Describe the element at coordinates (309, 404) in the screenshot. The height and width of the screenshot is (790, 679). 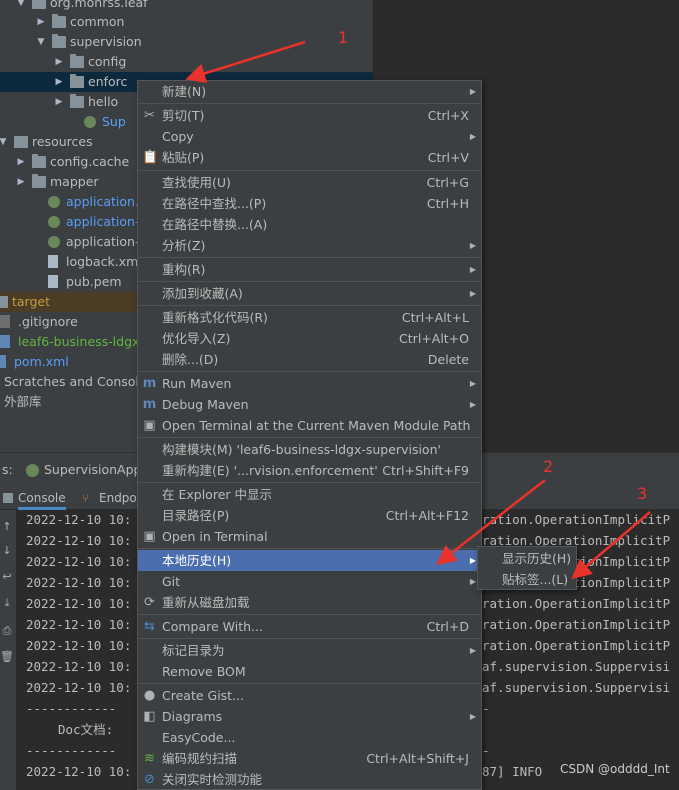
I see `menu-item: m Debug Maven ▶` at that location.